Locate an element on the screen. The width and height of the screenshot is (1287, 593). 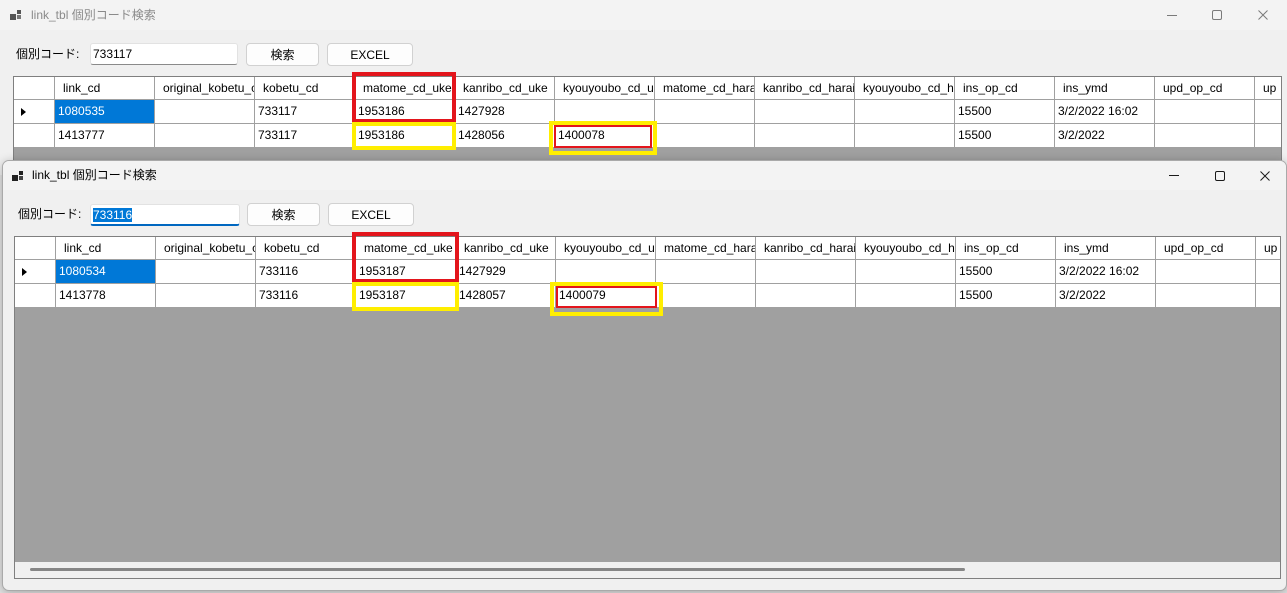
kobetu-code-input: 733116 is located at coordinates (165, 215).